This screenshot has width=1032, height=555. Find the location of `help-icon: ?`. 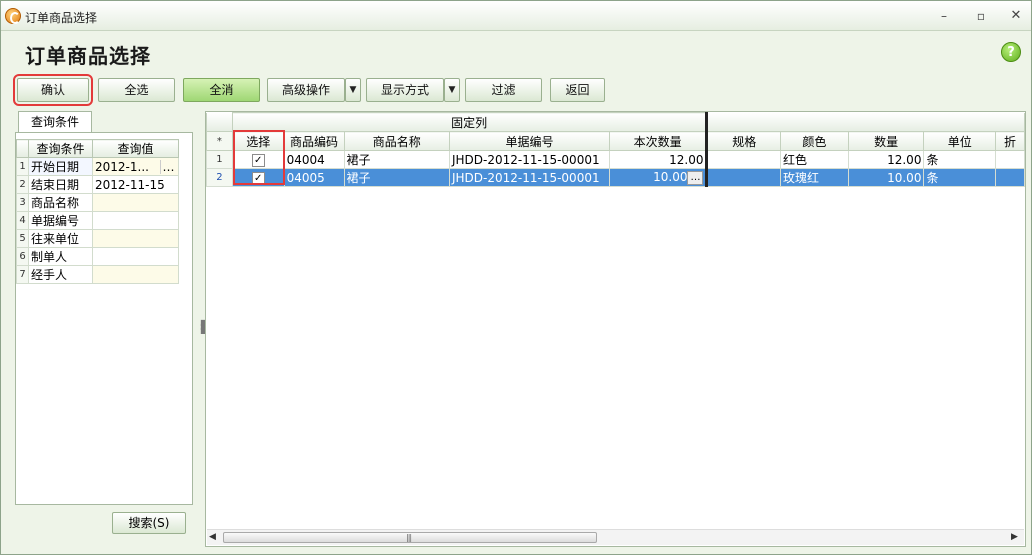

help-icon: ? is located at coordinates (1011, 52).